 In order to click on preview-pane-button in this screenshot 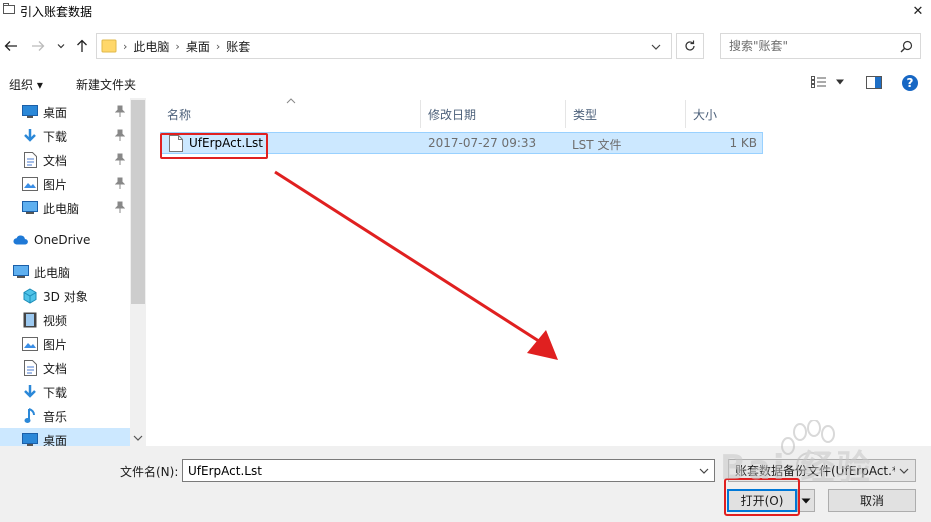, I will do `click(874, 84)`.